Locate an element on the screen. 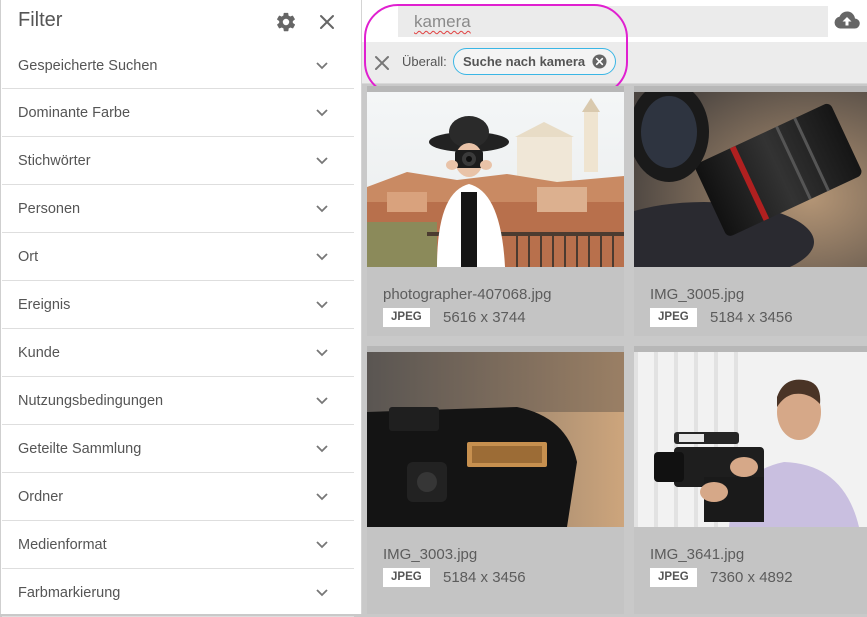  filter-item-location: Ort is located at coordinates (178, 257).